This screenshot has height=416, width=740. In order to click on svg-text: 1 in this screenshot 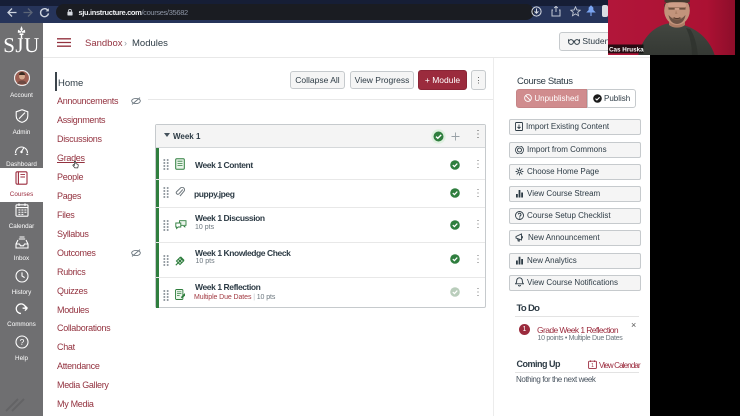, I will do `click(592, 366)`.